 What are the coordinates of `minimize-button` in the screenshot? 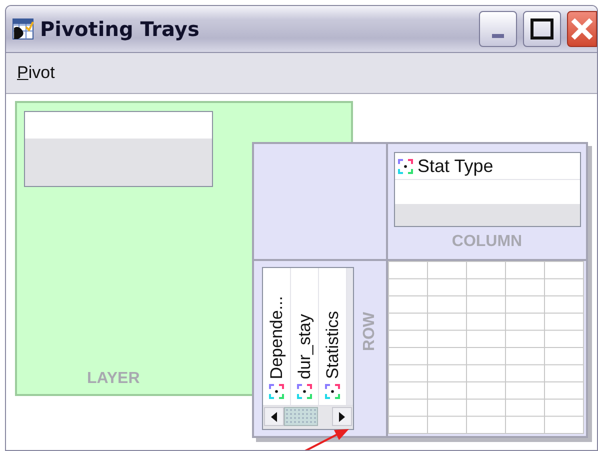 It's located at (498, 29).